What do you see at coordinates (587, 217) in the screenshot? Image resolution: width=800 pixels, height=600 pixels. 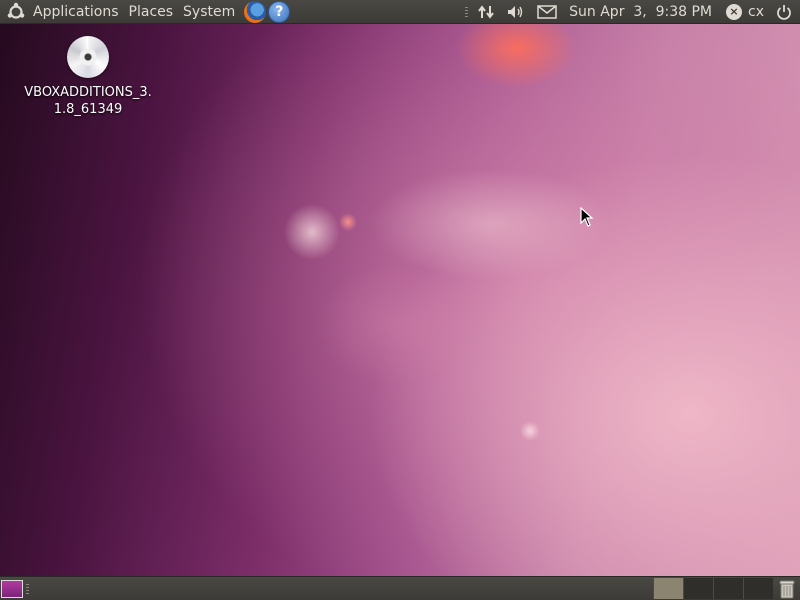 I see `mouse-cursor` at bounding box center [587, 217].